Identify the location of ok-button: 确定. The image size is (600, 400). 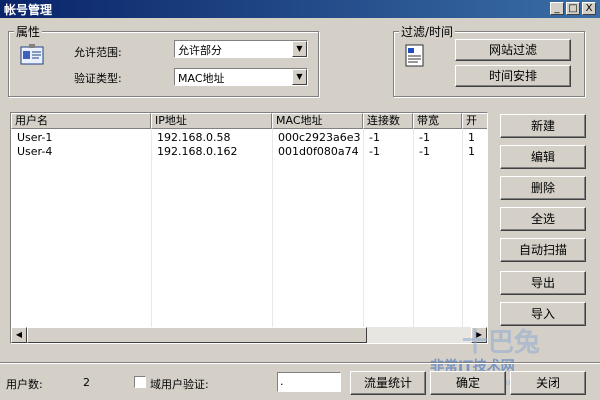
(468, 383).